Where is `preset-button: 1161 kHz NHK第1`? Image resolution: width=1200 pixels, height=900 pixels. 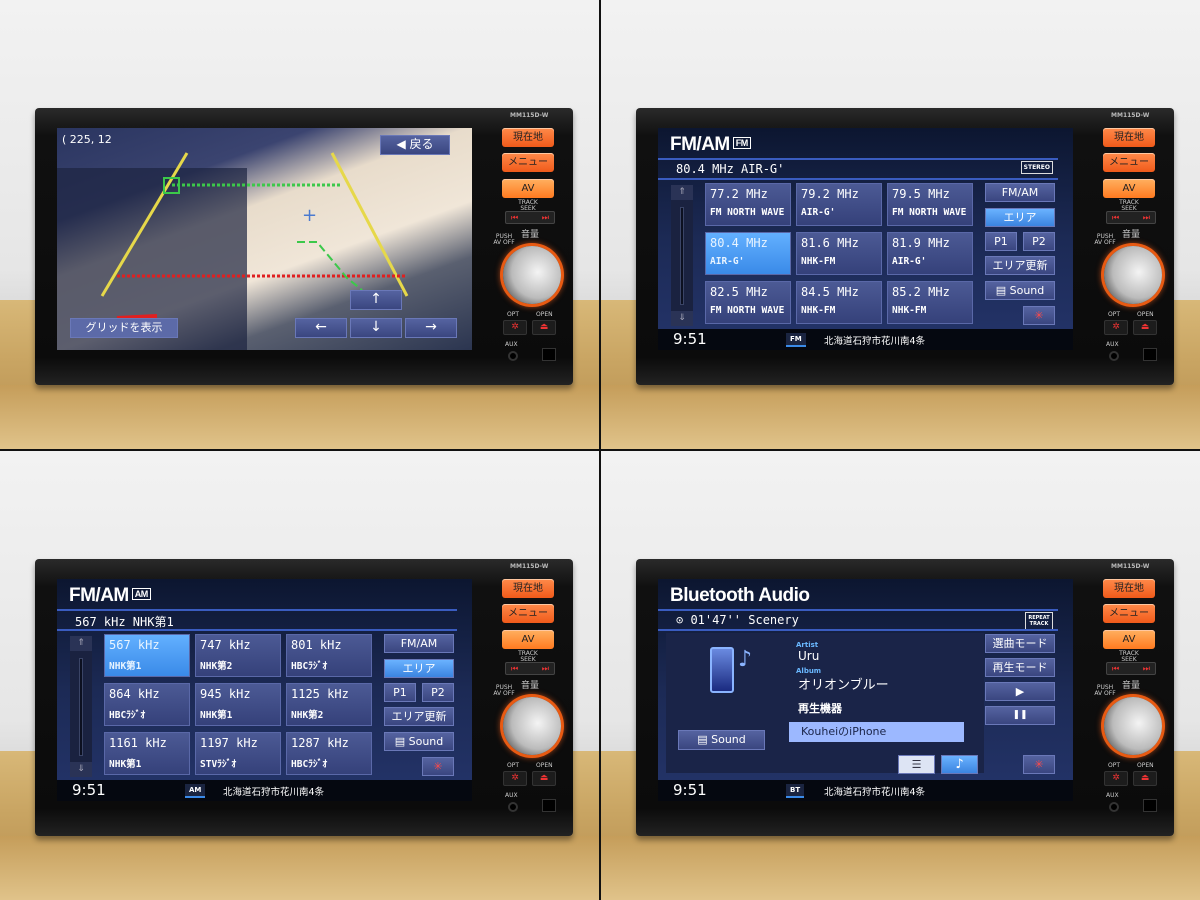
preset-button: 1161 kHz NHK第1 is located at coordinates (147, 753).